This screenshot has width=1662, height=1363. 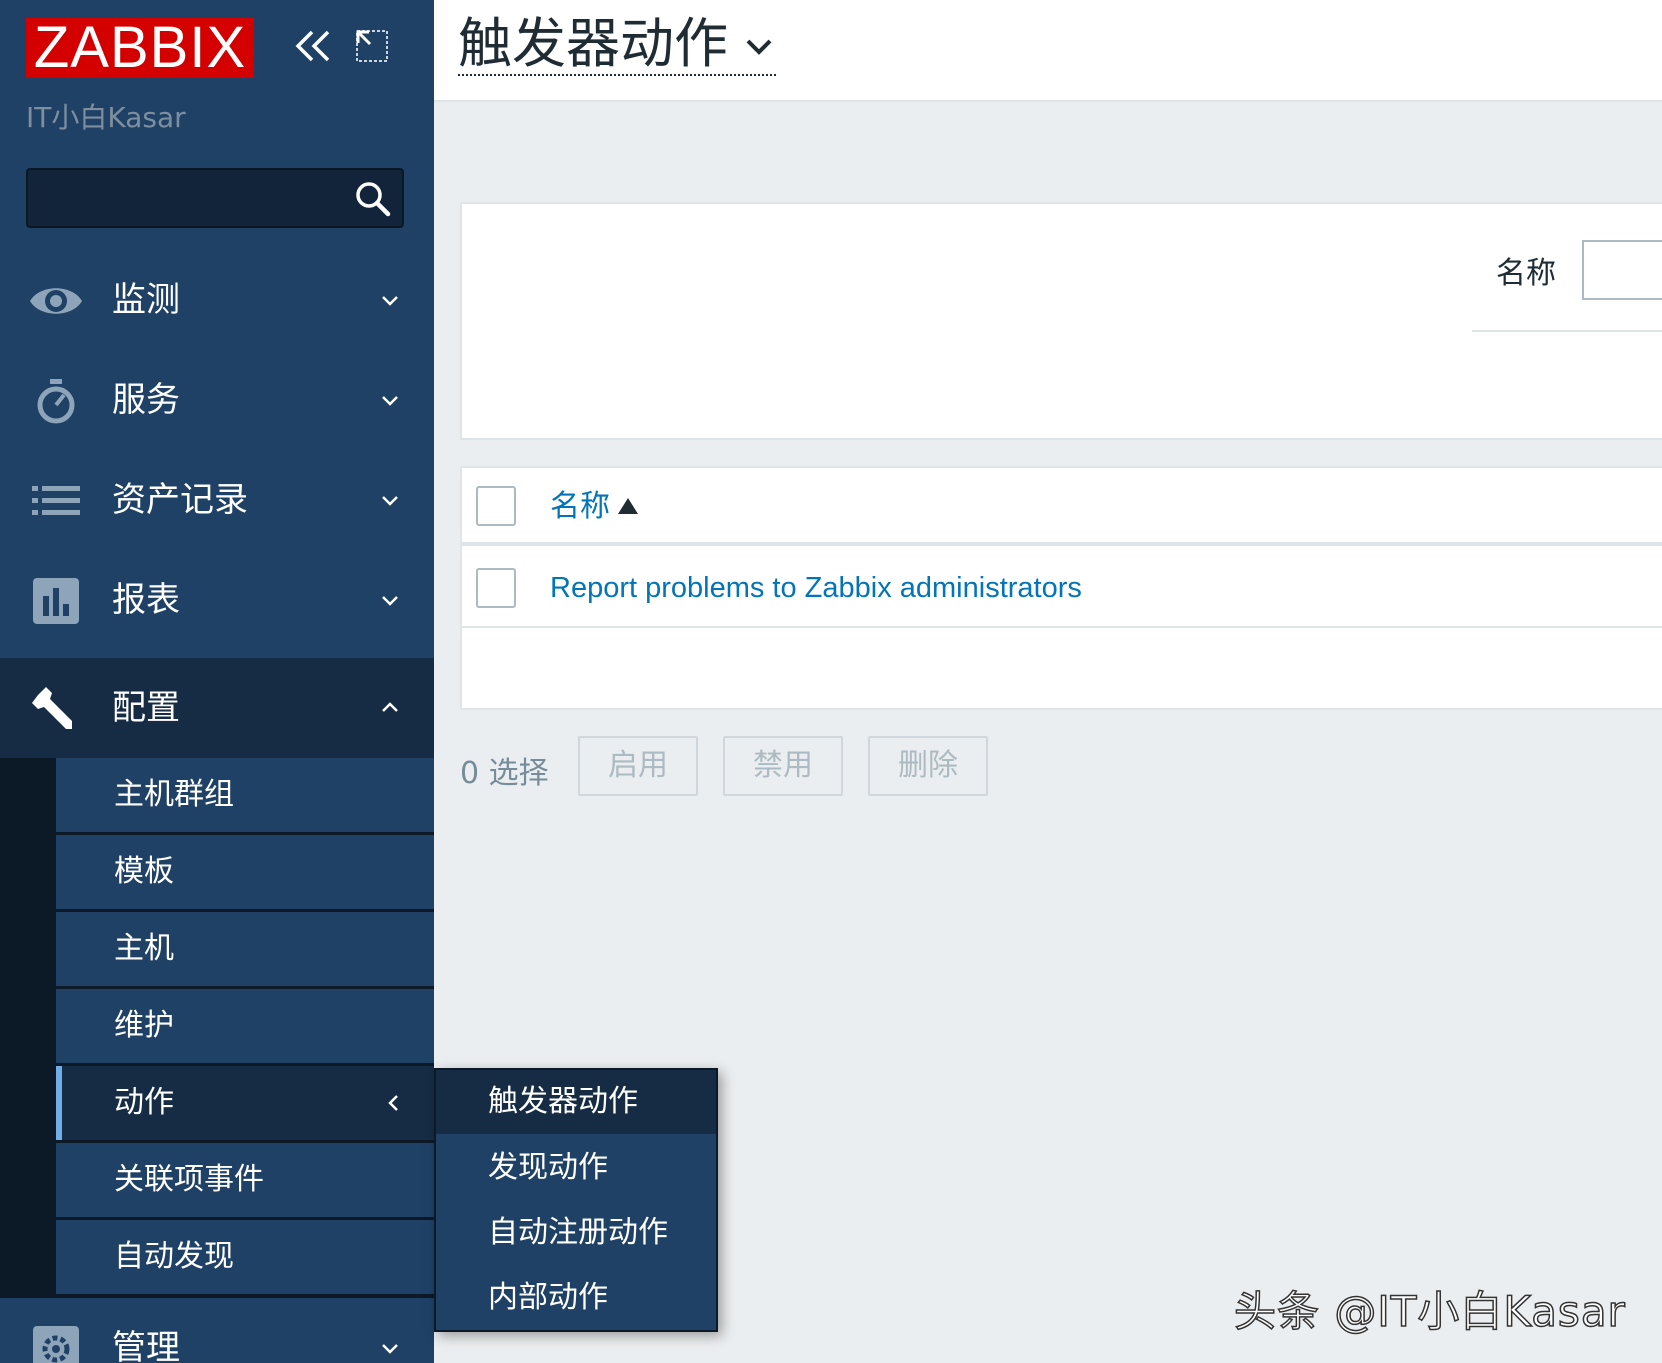 I want to click on collapse-sidebar-button, so click(x=312, y=46).